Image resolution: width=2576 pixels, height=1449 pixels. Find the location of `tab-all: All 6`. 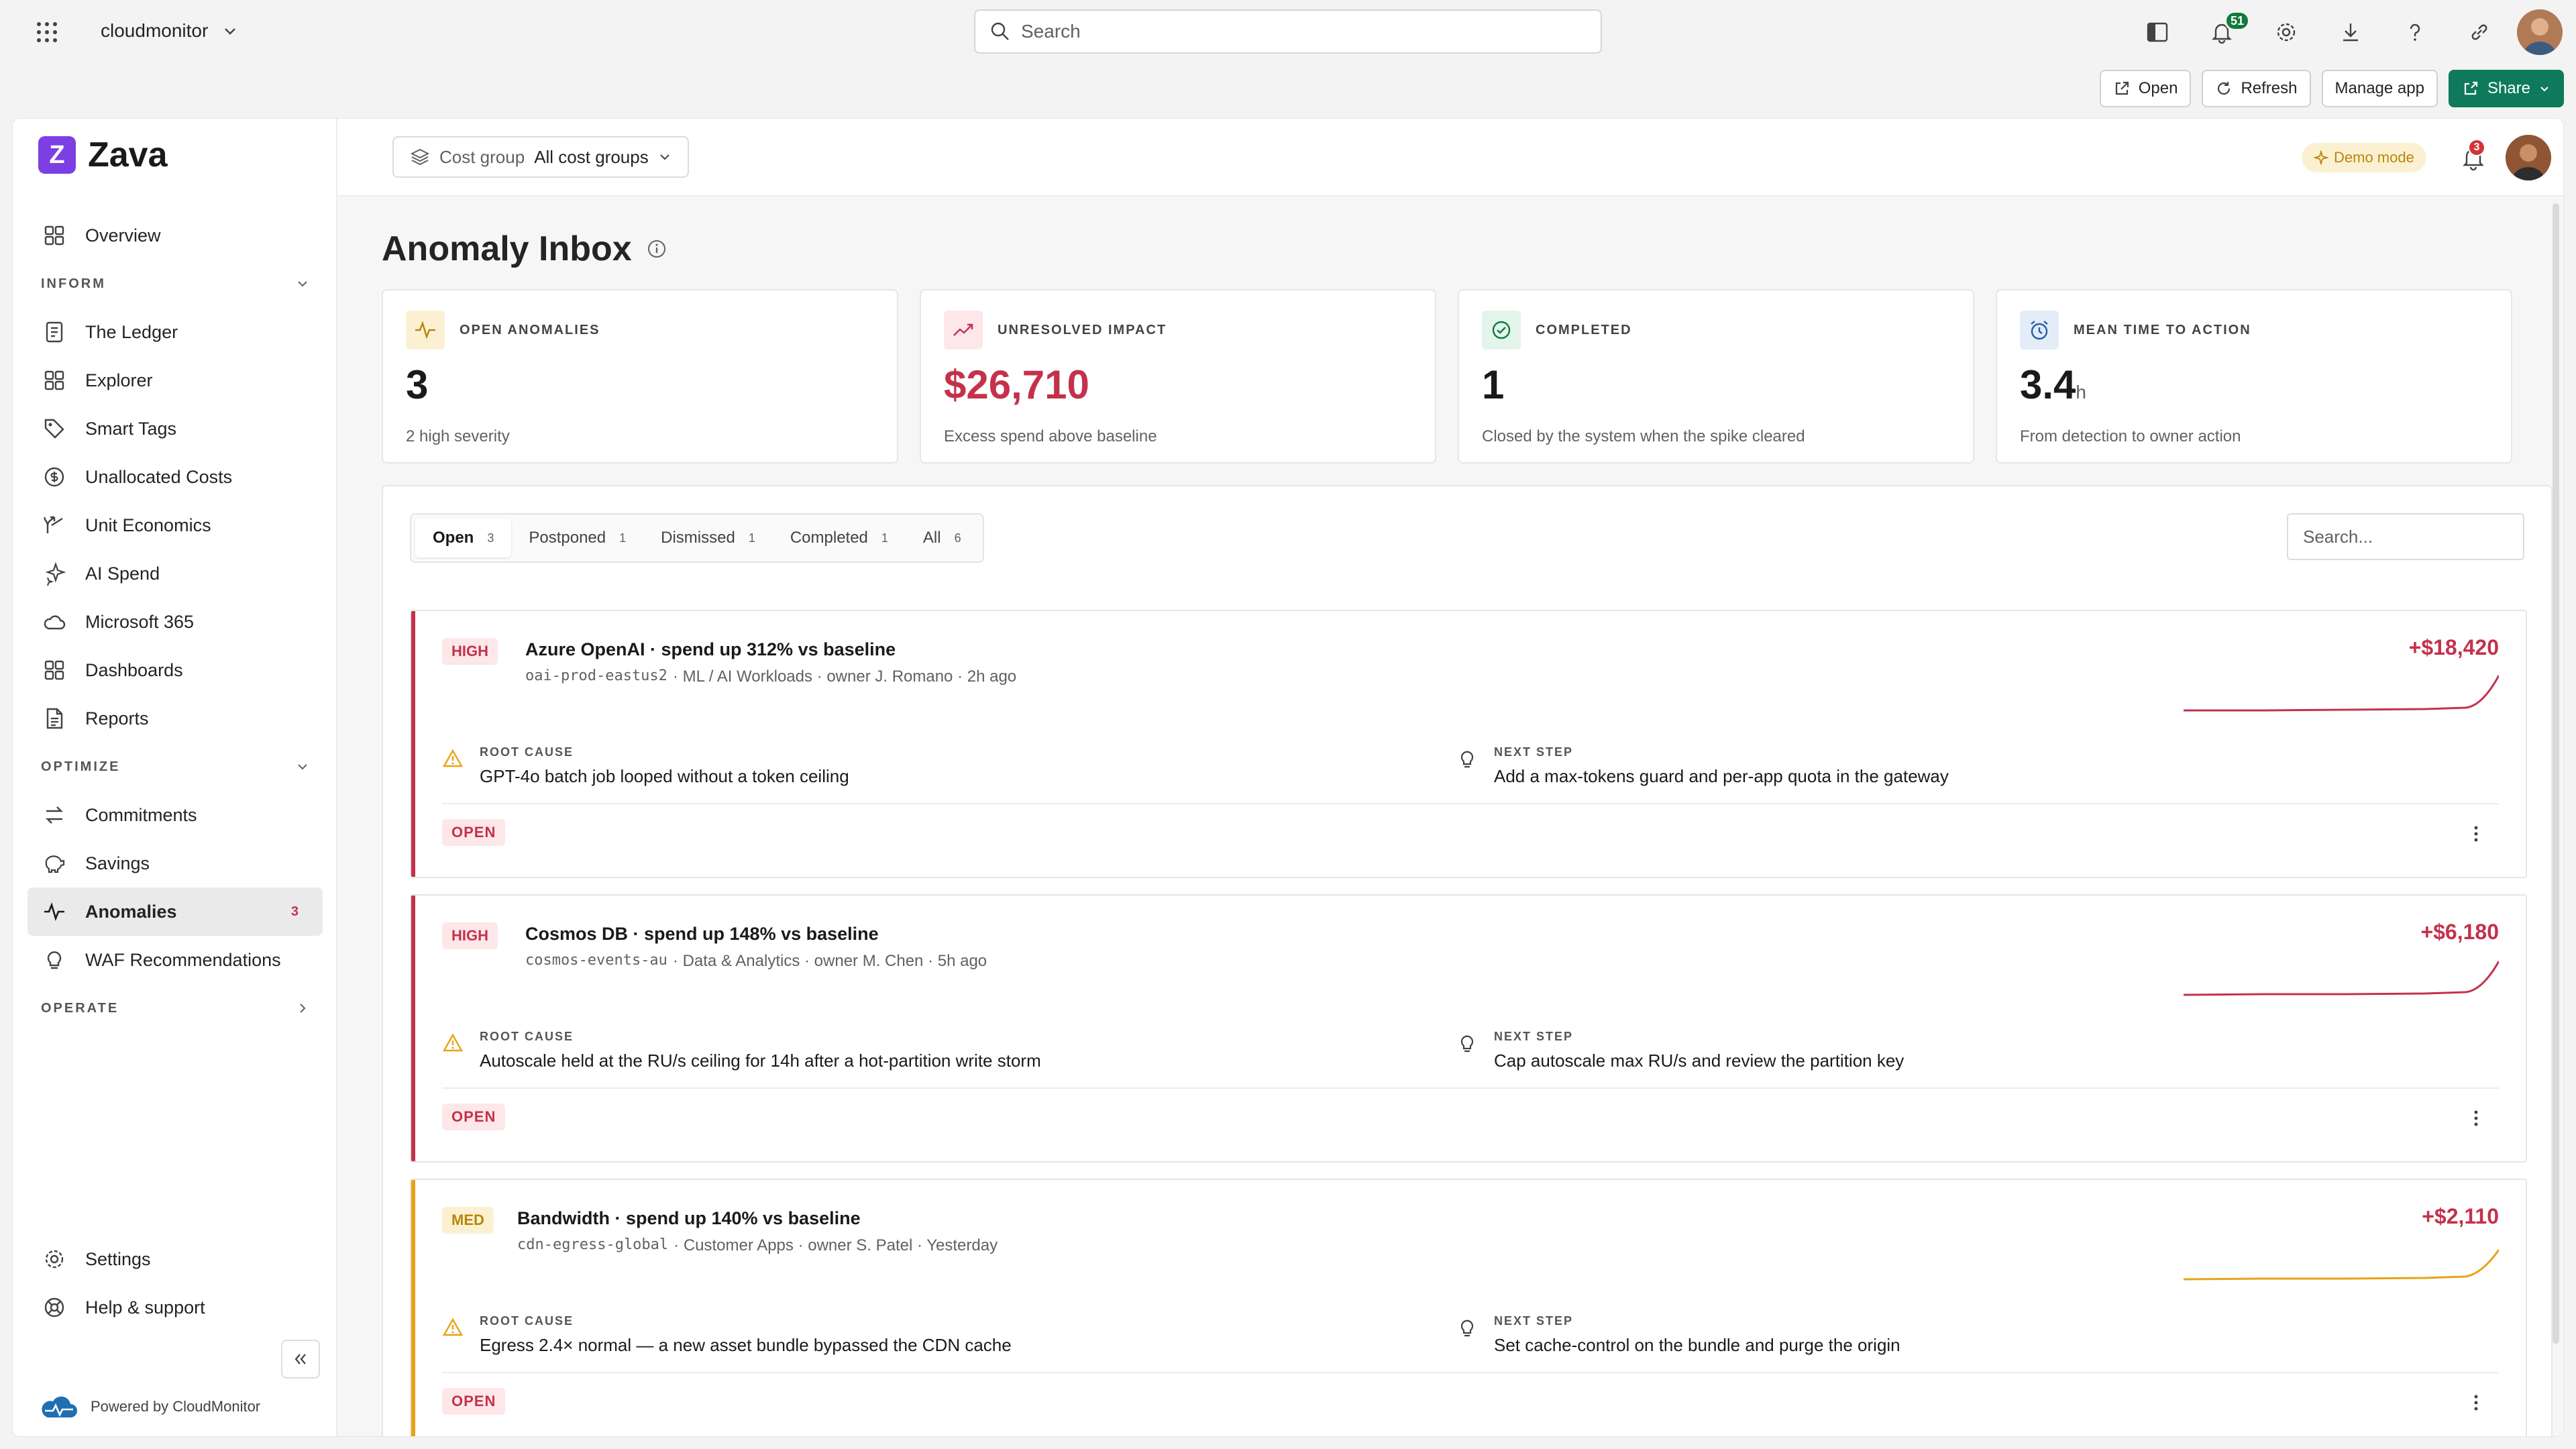

tab-all: All 6 is located at coordinates (942, 538).